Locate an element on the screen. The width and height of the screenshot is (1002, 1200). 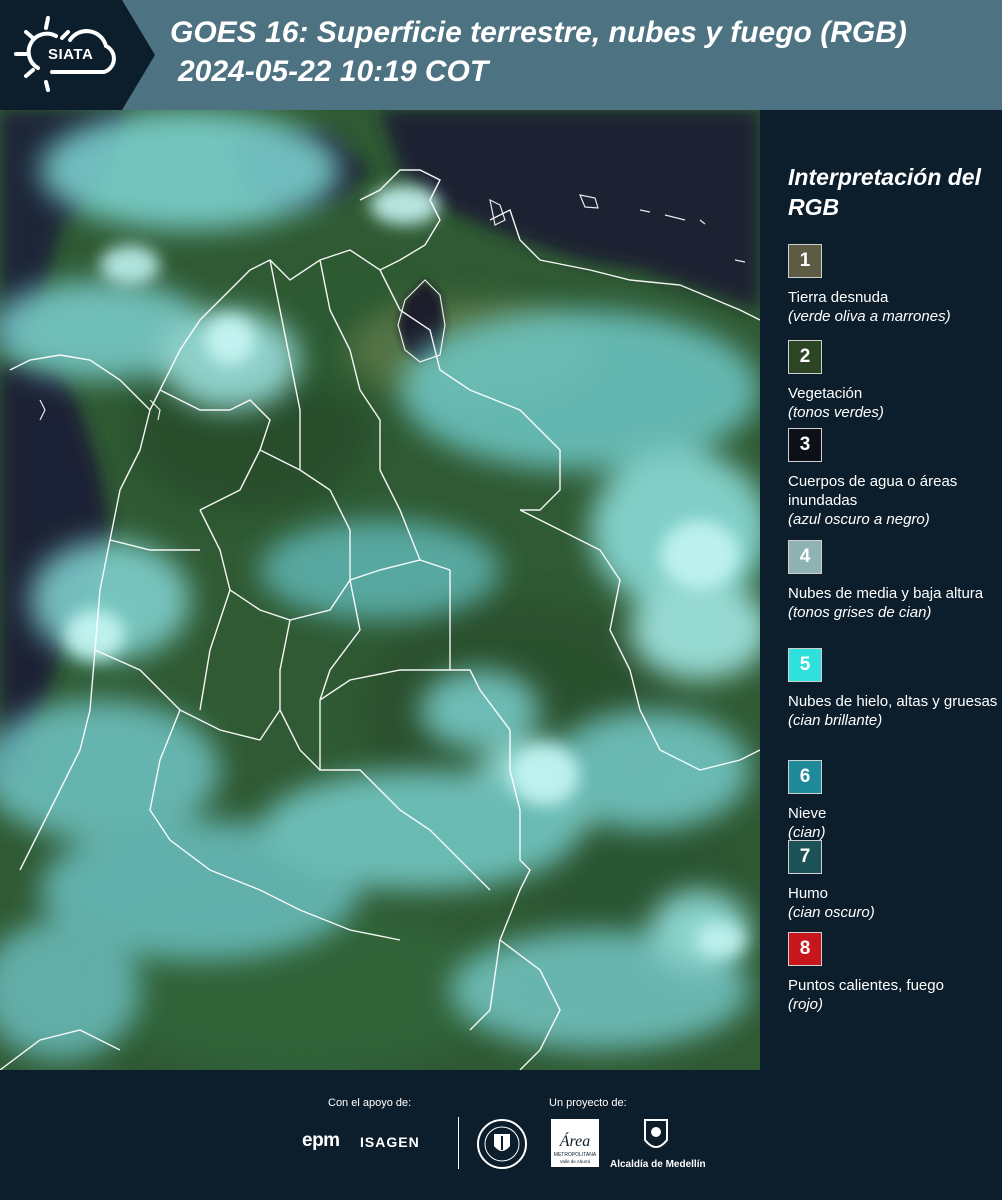
project-label: Un proyecto de: is located at coordinates (588, 1103).